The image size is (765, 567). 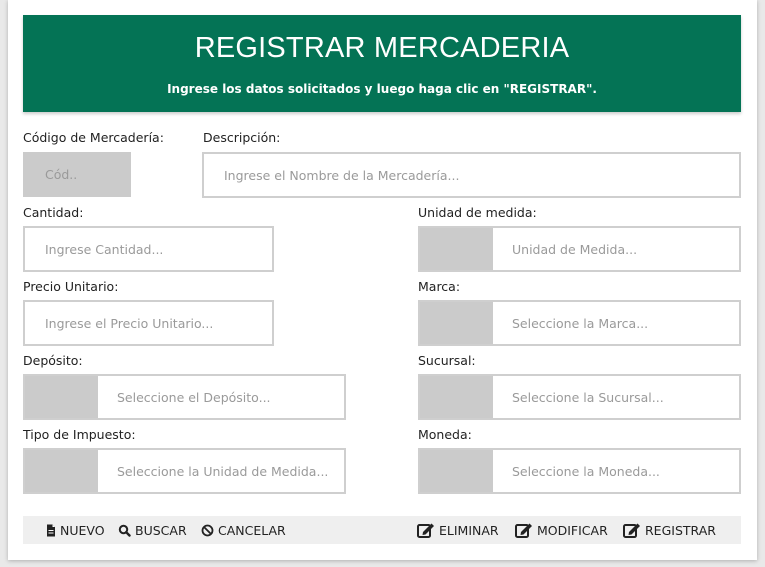 What do you see at coordinates (445, 434) in the screenshot?
I see `moneda-label: Moneda:` at bounding box center [445, 434].